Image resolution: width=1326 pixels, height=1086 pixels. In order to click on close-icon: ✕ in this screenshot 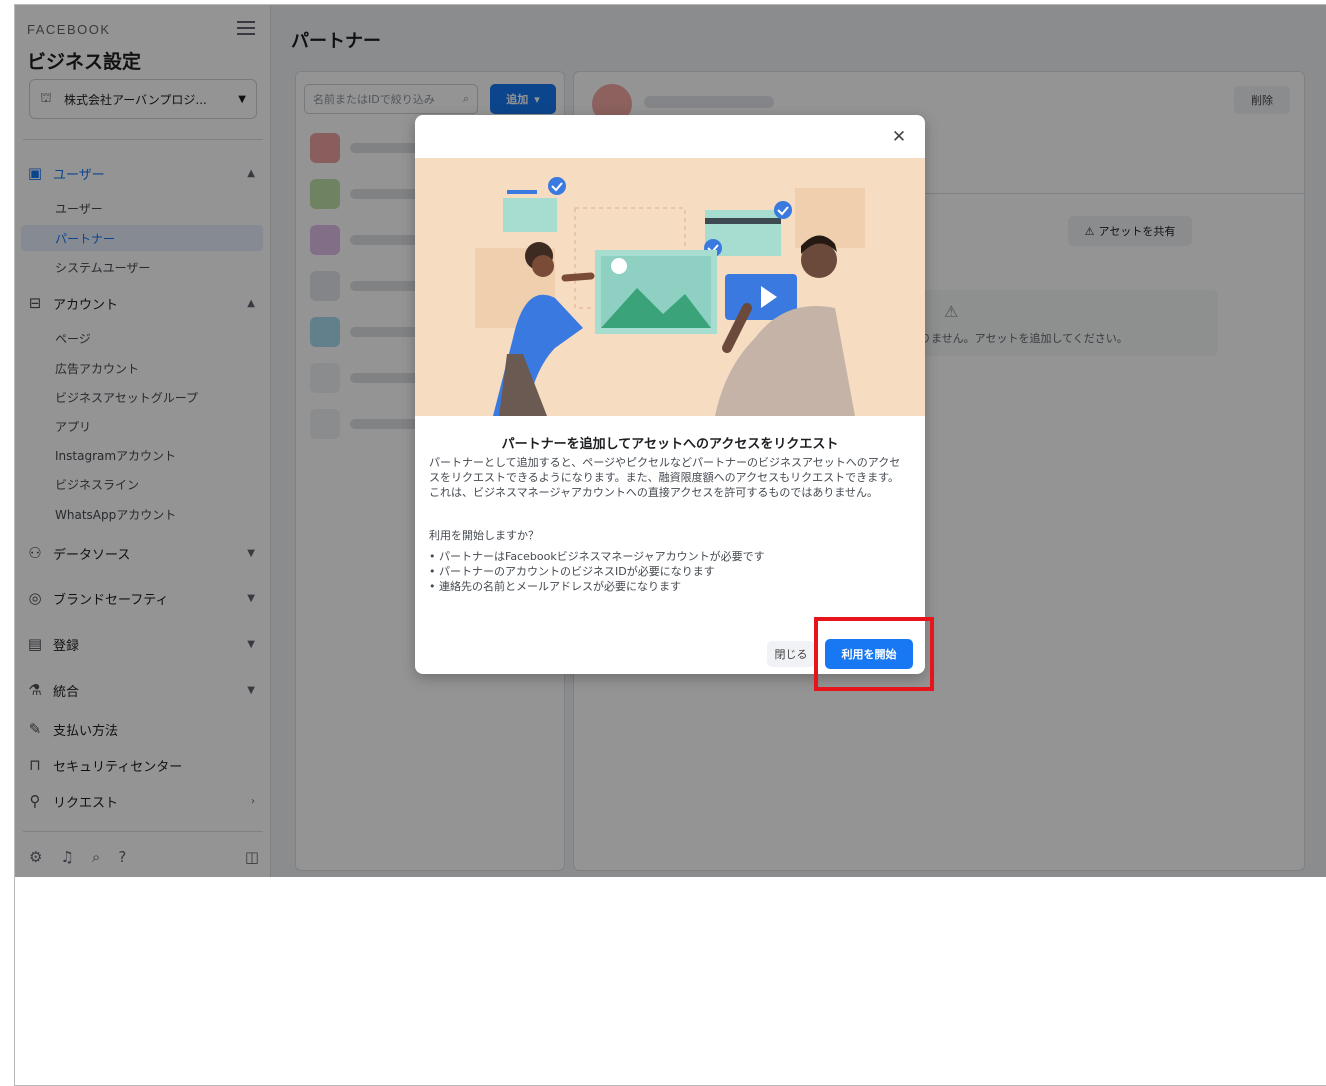, I will do `click(899, 137)`.